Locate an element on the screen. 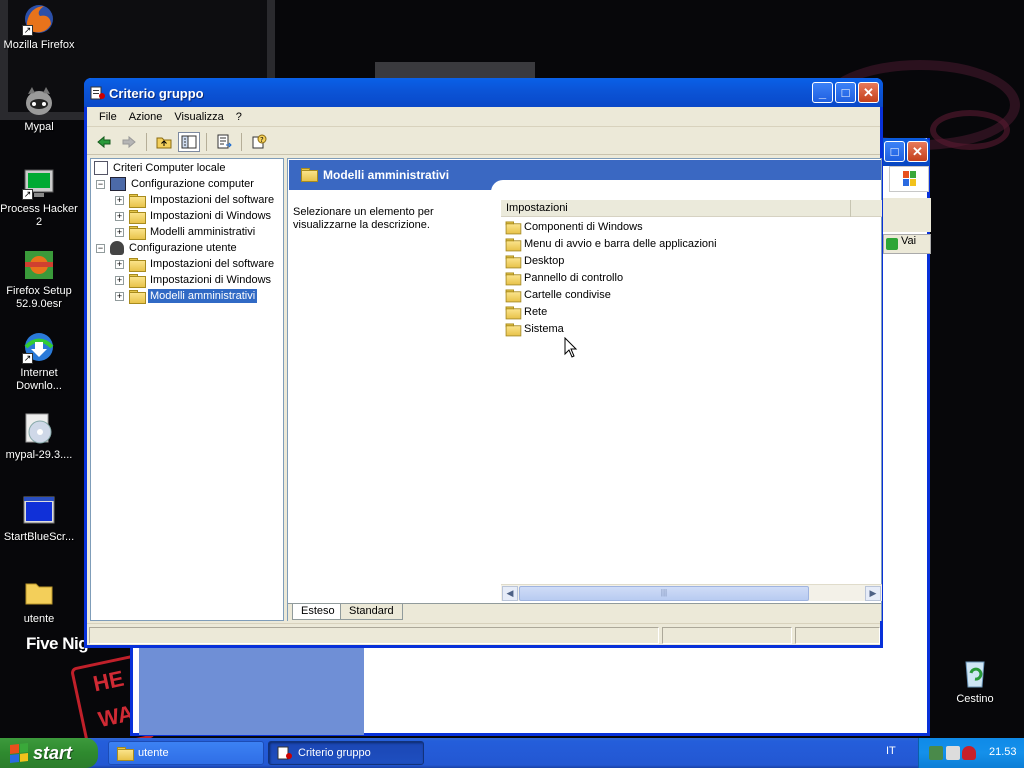 Image resolution: width=1024 pixels, height=768 pixels. wallpaper-glow-small is located at coordinates (970, 130).